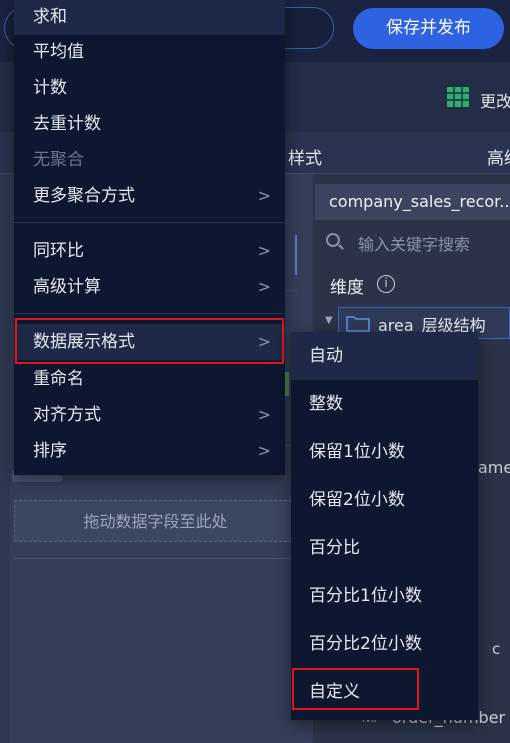 The image size is (510, 743). I want to click on menu-item-average: 平均值, so click(149, 52).